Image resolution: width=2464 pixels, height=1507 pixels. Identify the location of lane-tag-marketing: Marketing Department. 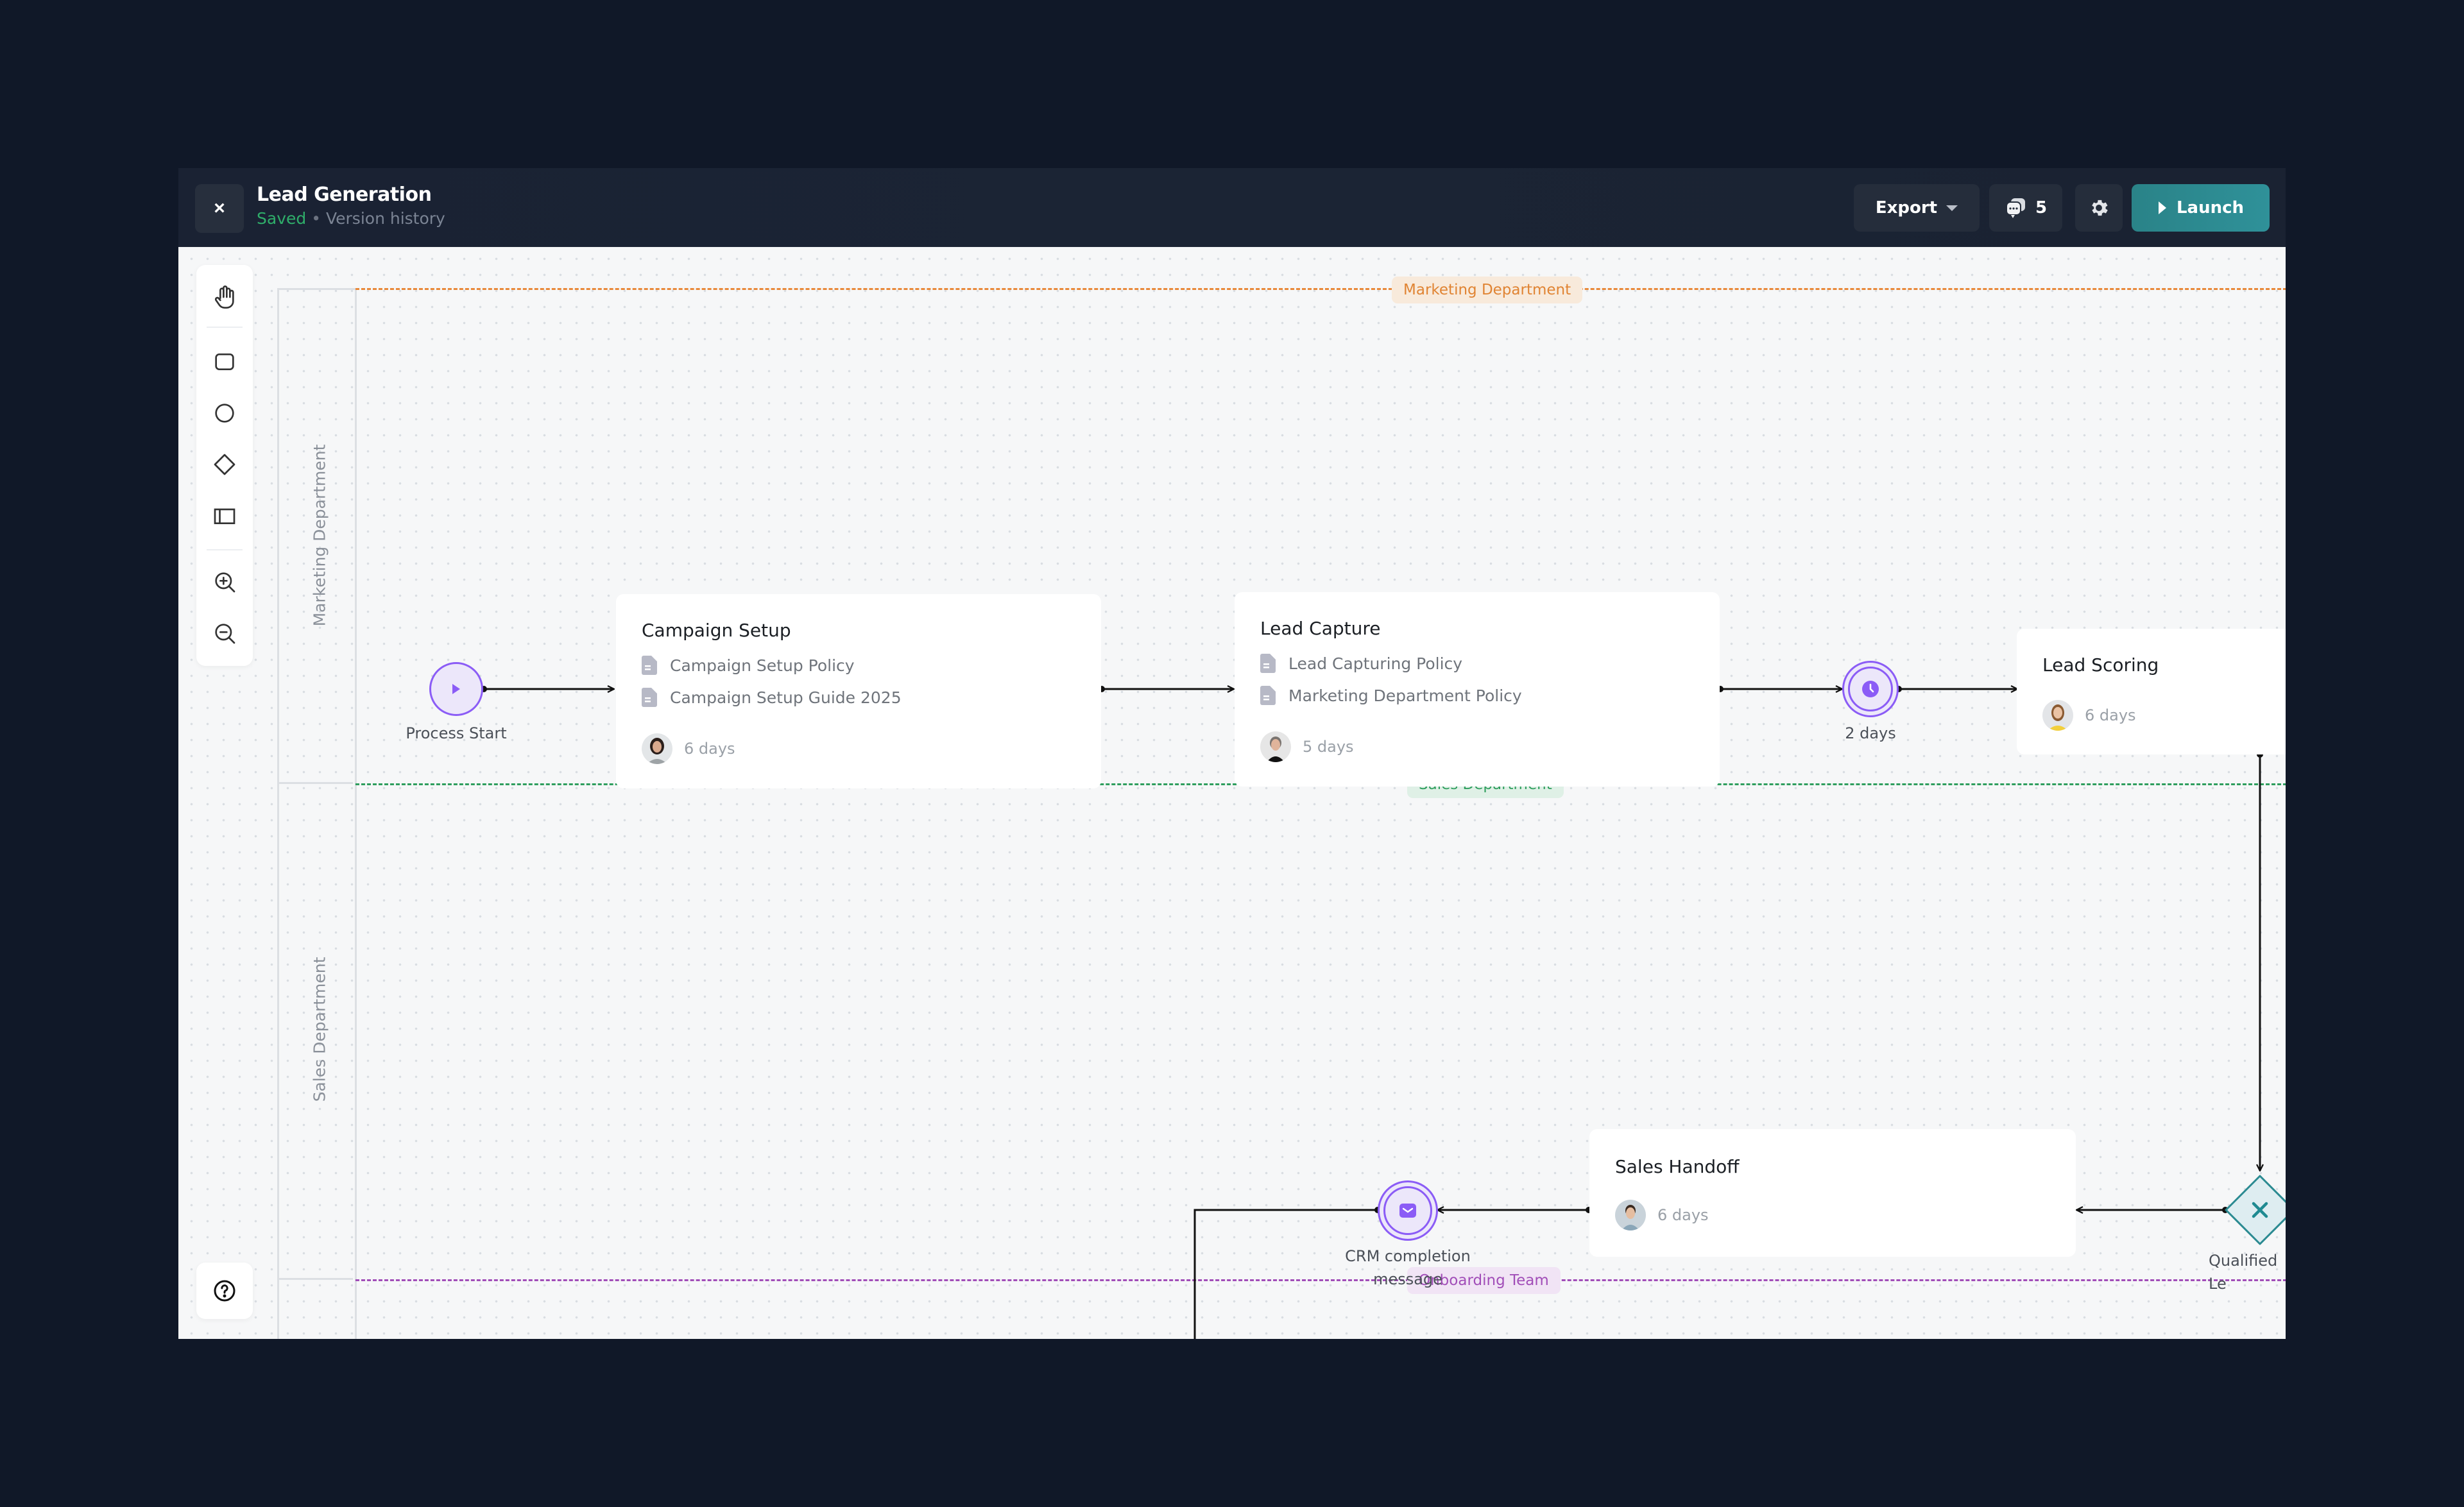
(1488, 290).